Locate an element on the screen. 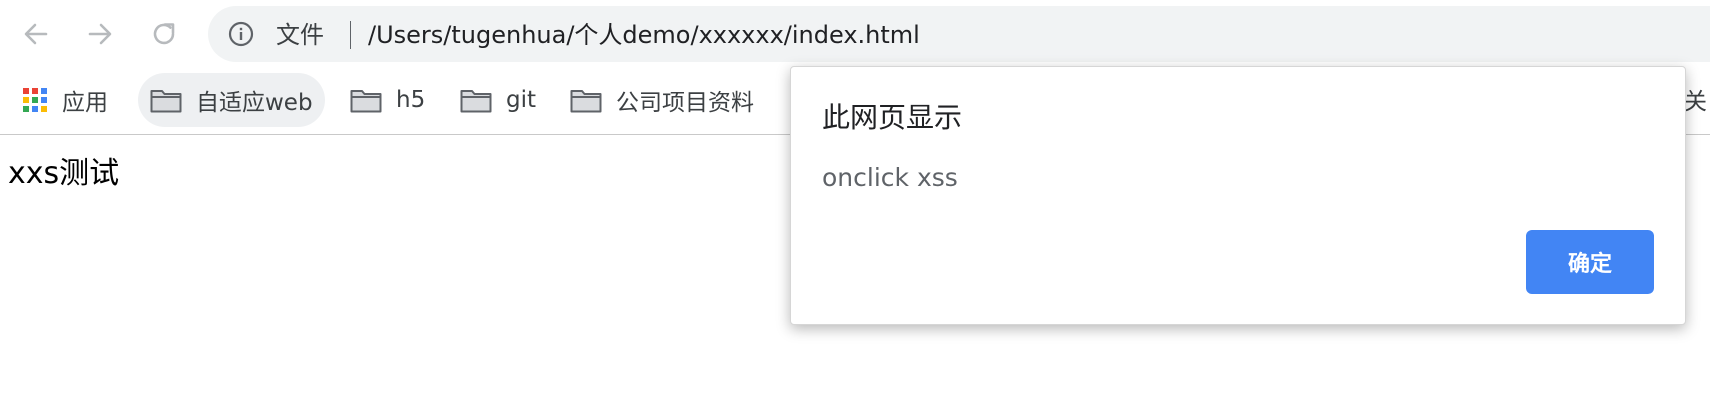 The height and width of the screenshot is (400, 1710). bookmark-folder: h5 is located at coordinates (387, 100).